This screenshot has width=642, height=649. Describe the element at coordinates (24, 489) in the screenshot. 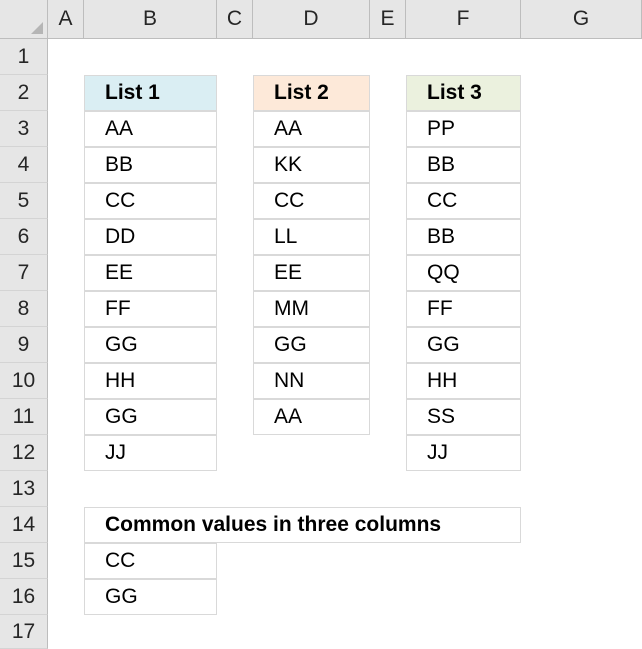

I see `row-header: 13` at that location.